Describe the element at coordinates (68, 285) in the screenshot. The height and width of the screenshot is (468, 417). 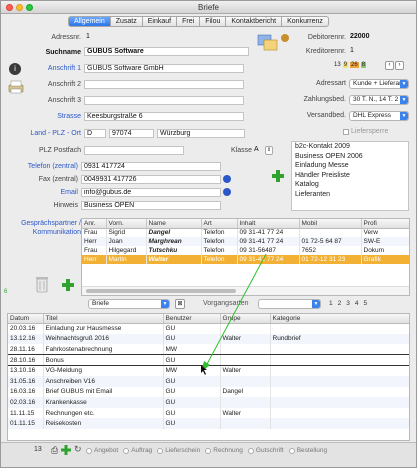
I see `add-partner-icon` at that location.